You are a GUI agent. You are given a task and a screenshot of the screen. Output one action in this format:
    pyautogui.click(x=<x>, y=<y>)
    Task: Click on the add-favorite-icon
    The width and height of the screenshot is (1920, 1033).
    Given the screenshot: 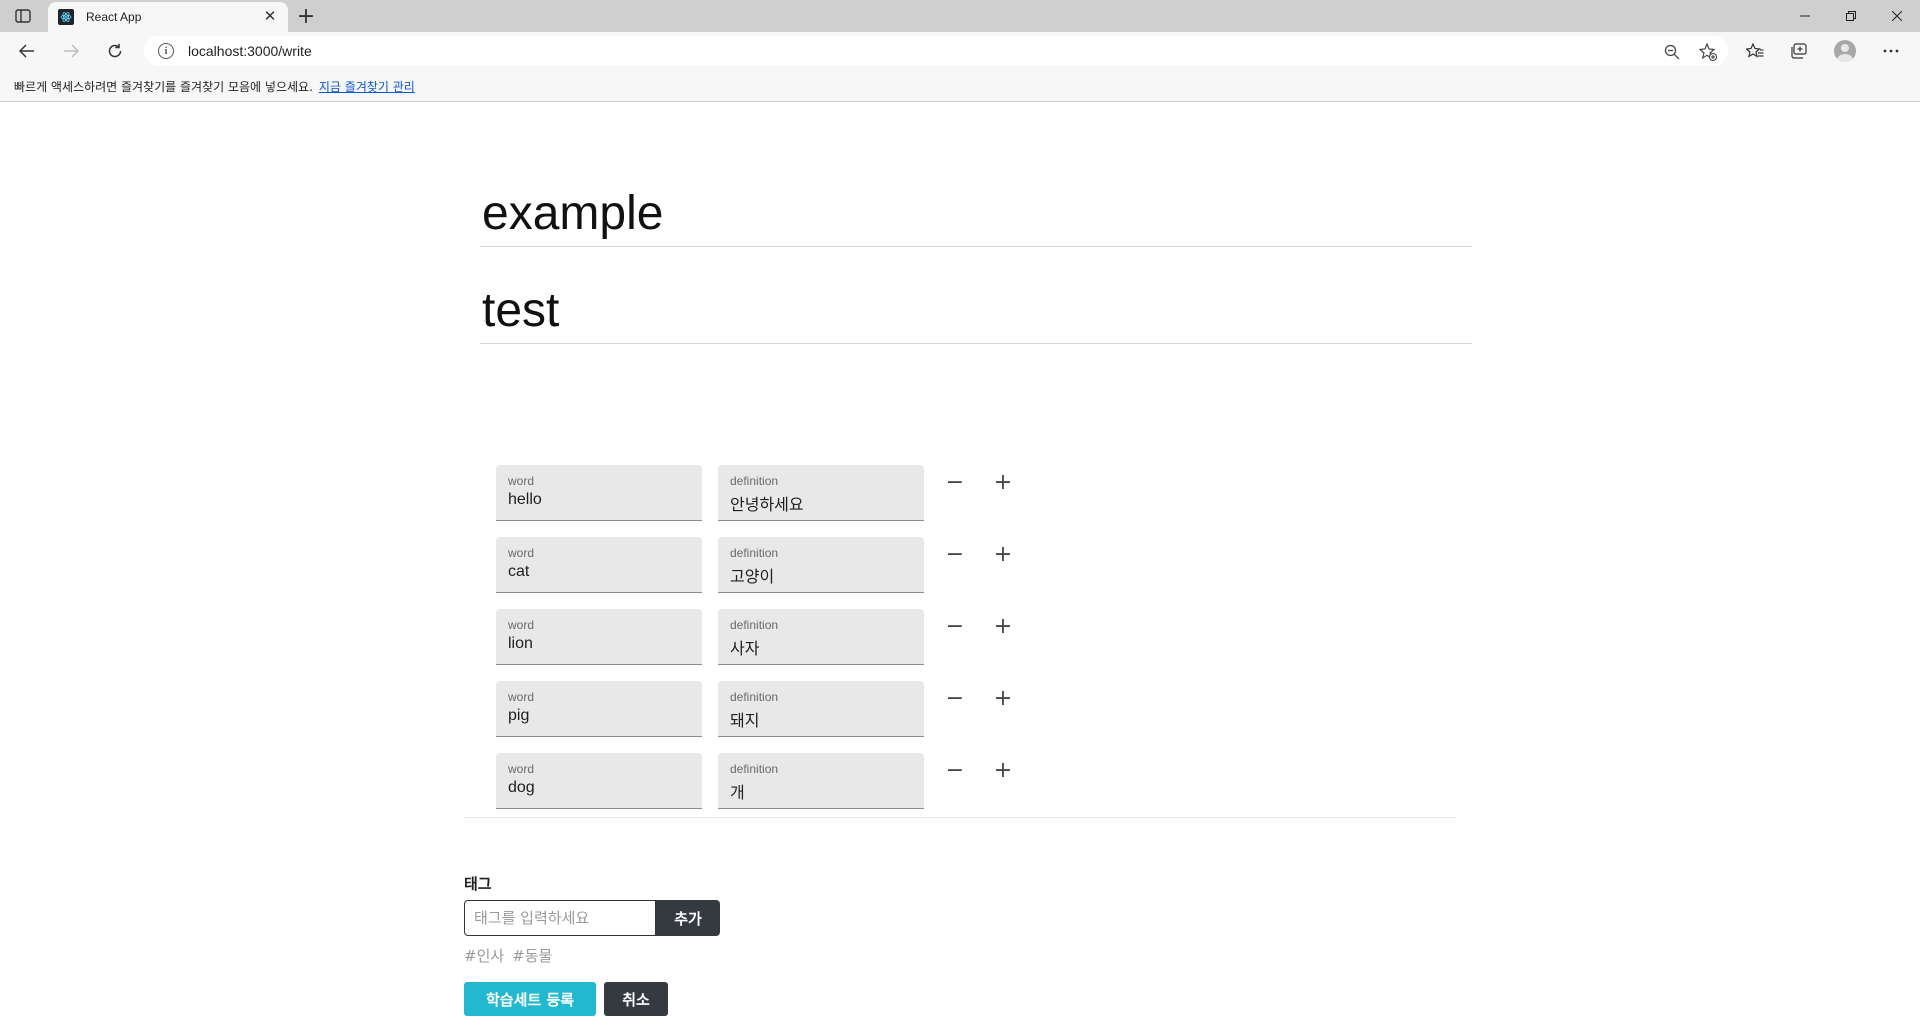 What is the action you would take?
    pyautogui.click(x=1708, y=52)
    